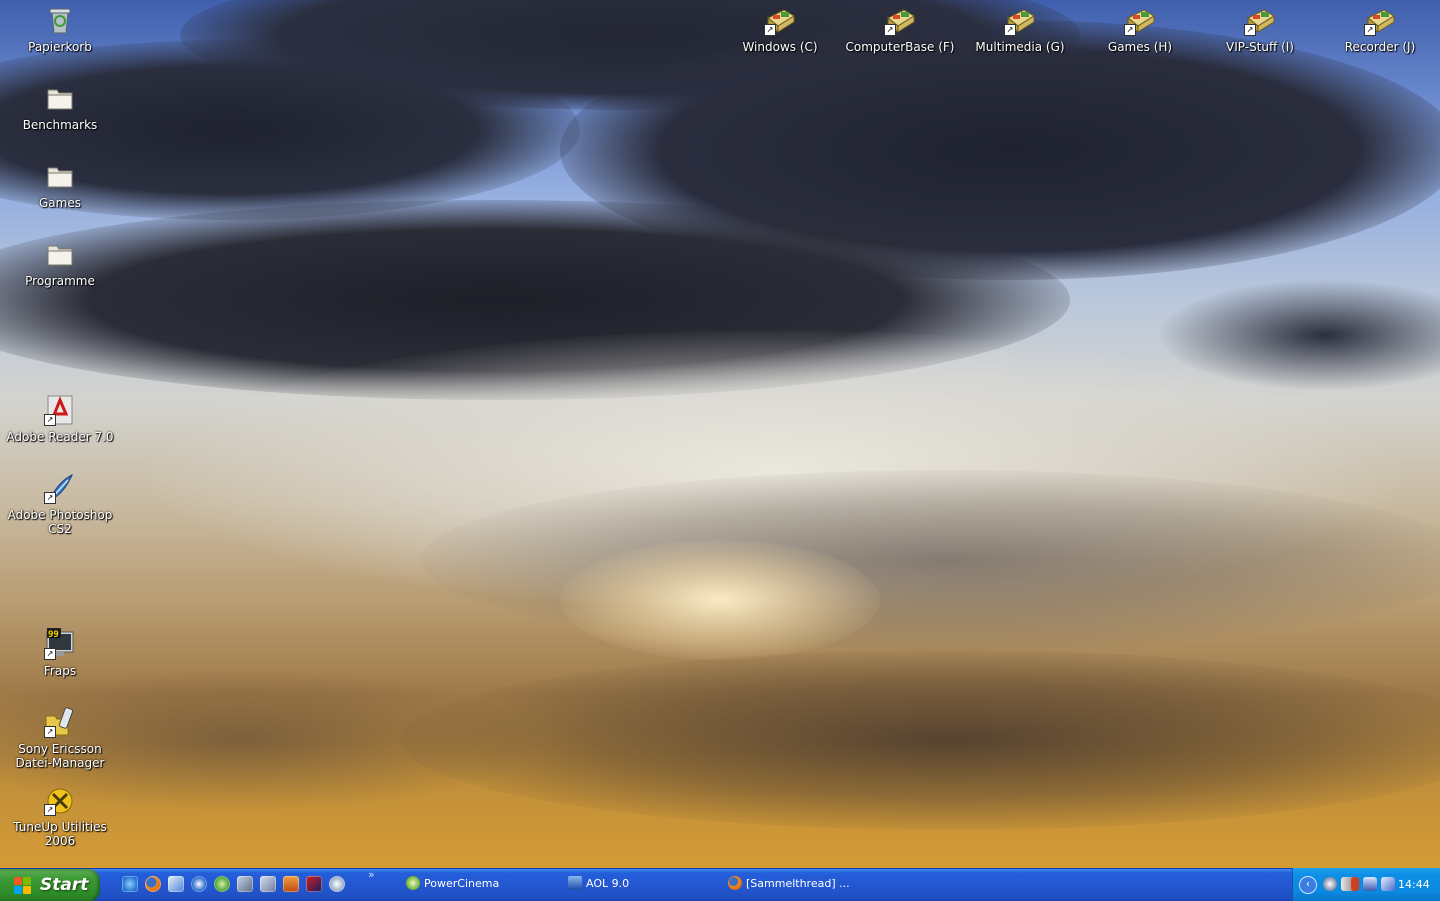 Image resolution: width=1440 pixels, height=901 pixels. I want to click on desktop-icon-drive-h: ↗ Games (H), so click(1140, 29).